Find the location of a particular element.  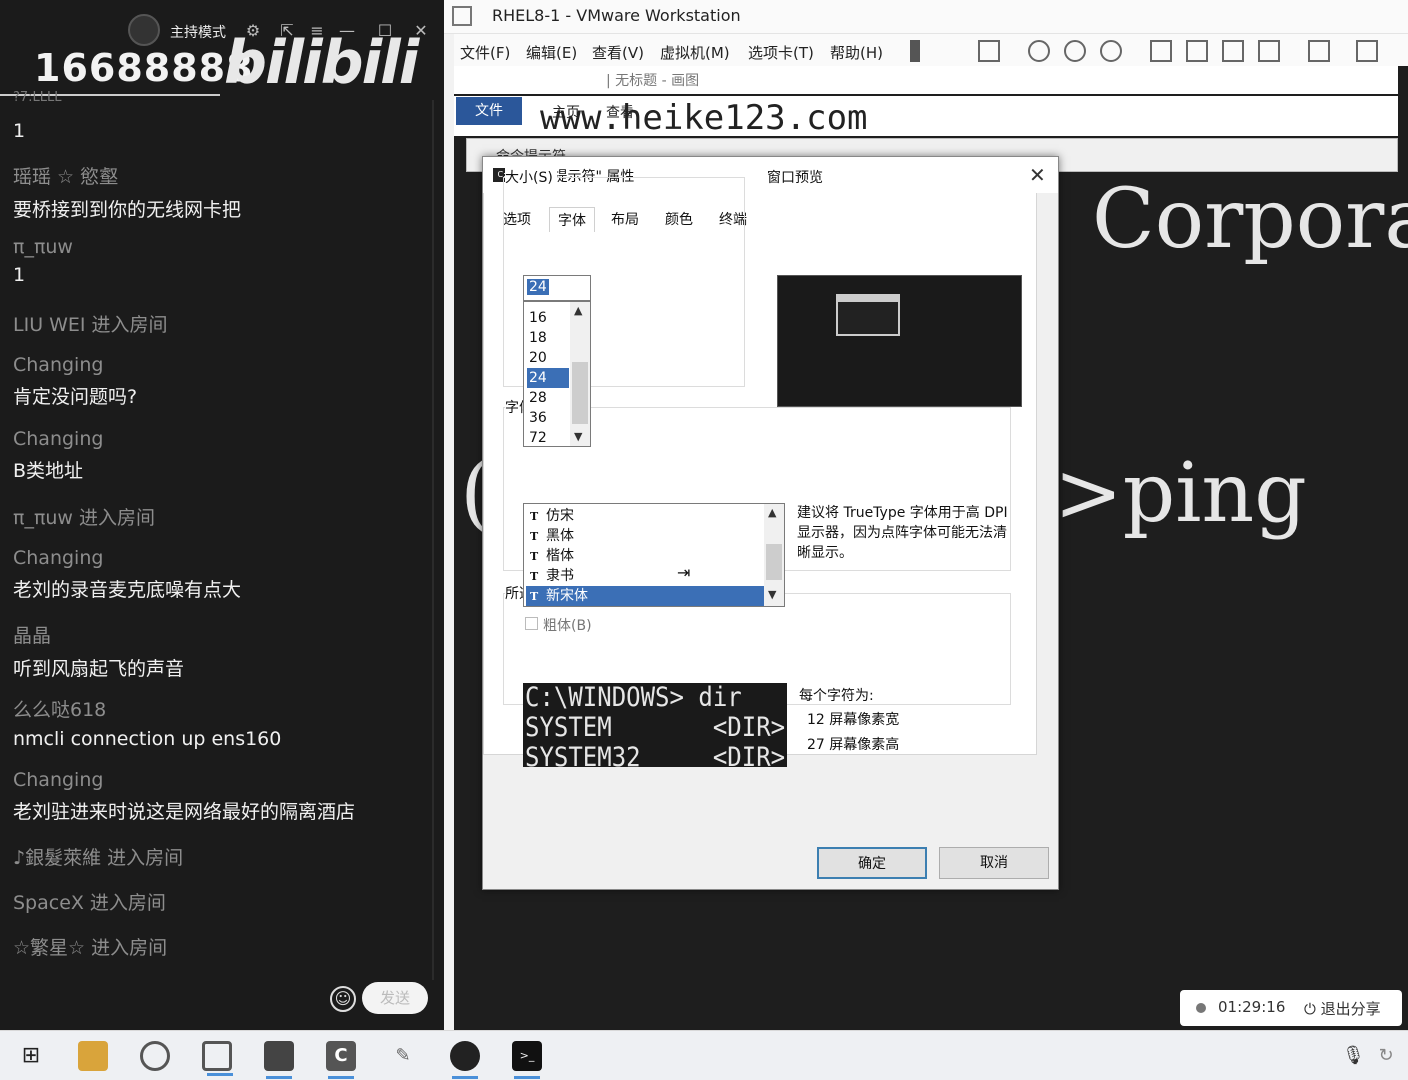

partial-username: ?7:LLLL is located at coordinates (37, 97).